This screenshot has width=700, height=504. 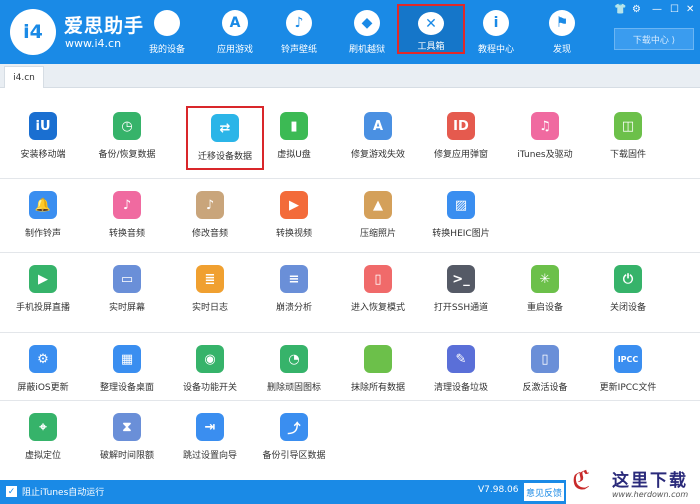 What do you see at coordinates (63, 491) in the screenshot?
I see `block-itunes-label: 阻止iTunes自动运行` at bounding box center [63, 491].